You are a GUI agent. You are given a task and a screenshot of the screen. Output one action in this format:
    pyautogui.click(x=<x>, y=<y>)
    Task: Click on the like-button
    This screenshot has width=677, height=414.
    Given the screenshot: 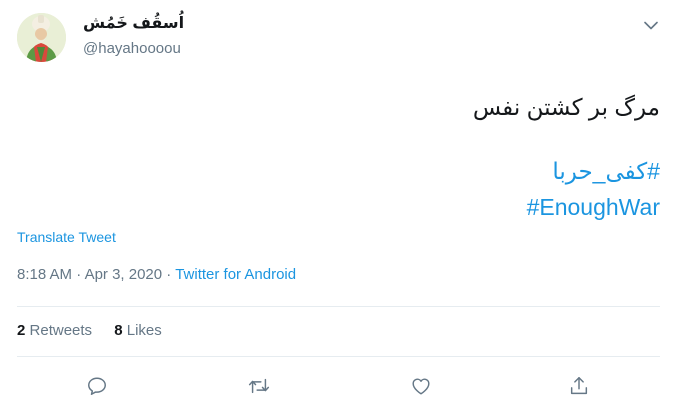 What is the action you would take?
    pyautogui.click(x=421, y=386)
    